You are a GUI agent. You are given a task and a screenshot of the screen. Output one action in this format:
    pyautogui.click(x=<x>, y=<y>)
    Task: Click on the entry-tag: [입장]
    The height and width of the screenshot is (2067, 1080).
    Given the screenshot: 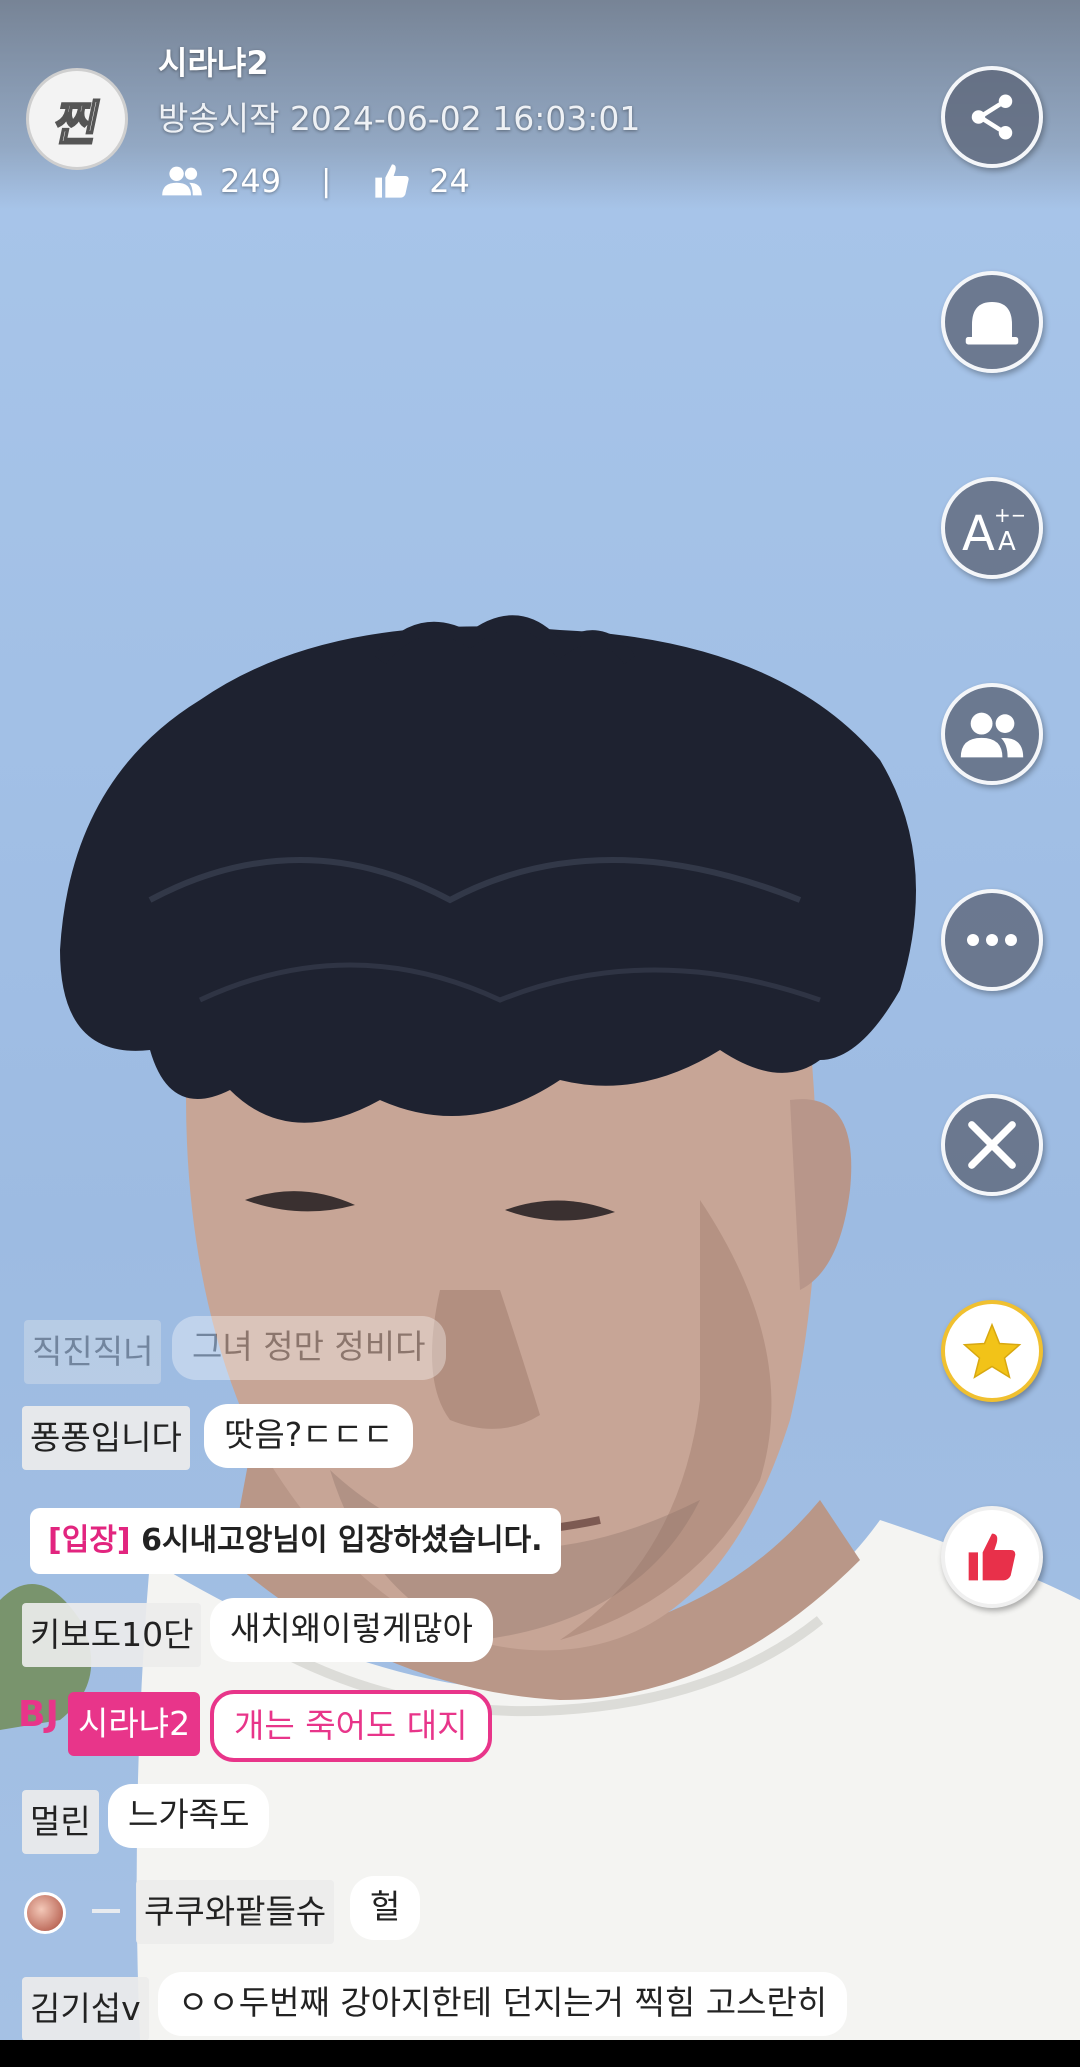 What is the action you would take?
    pyautogui.click(x=89, y=1540)
    